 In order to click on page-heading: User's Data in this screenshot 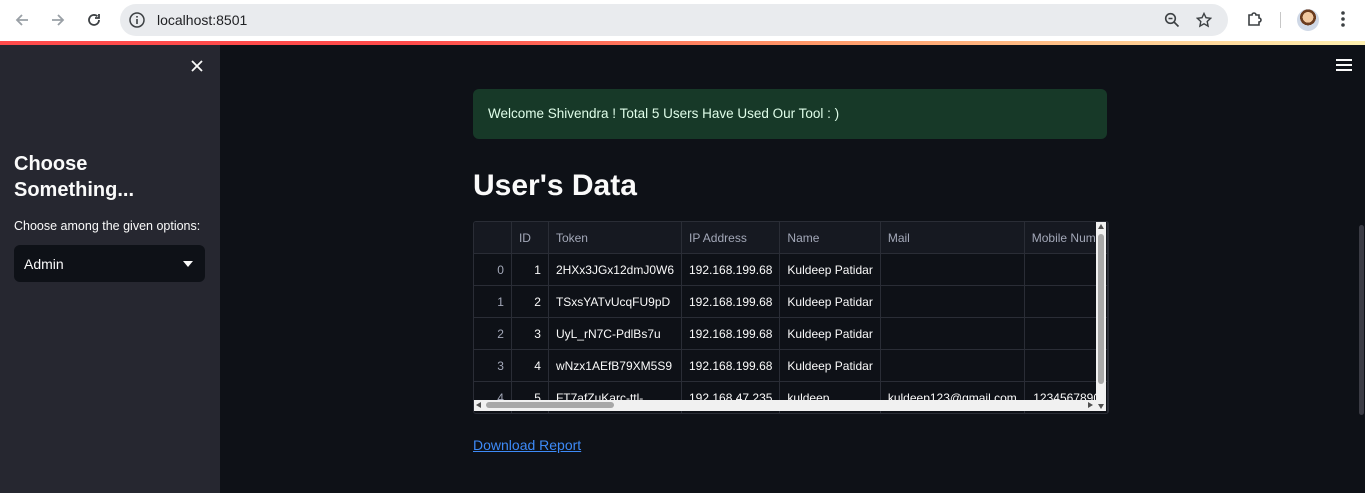, I will do `click(555, 185)`.